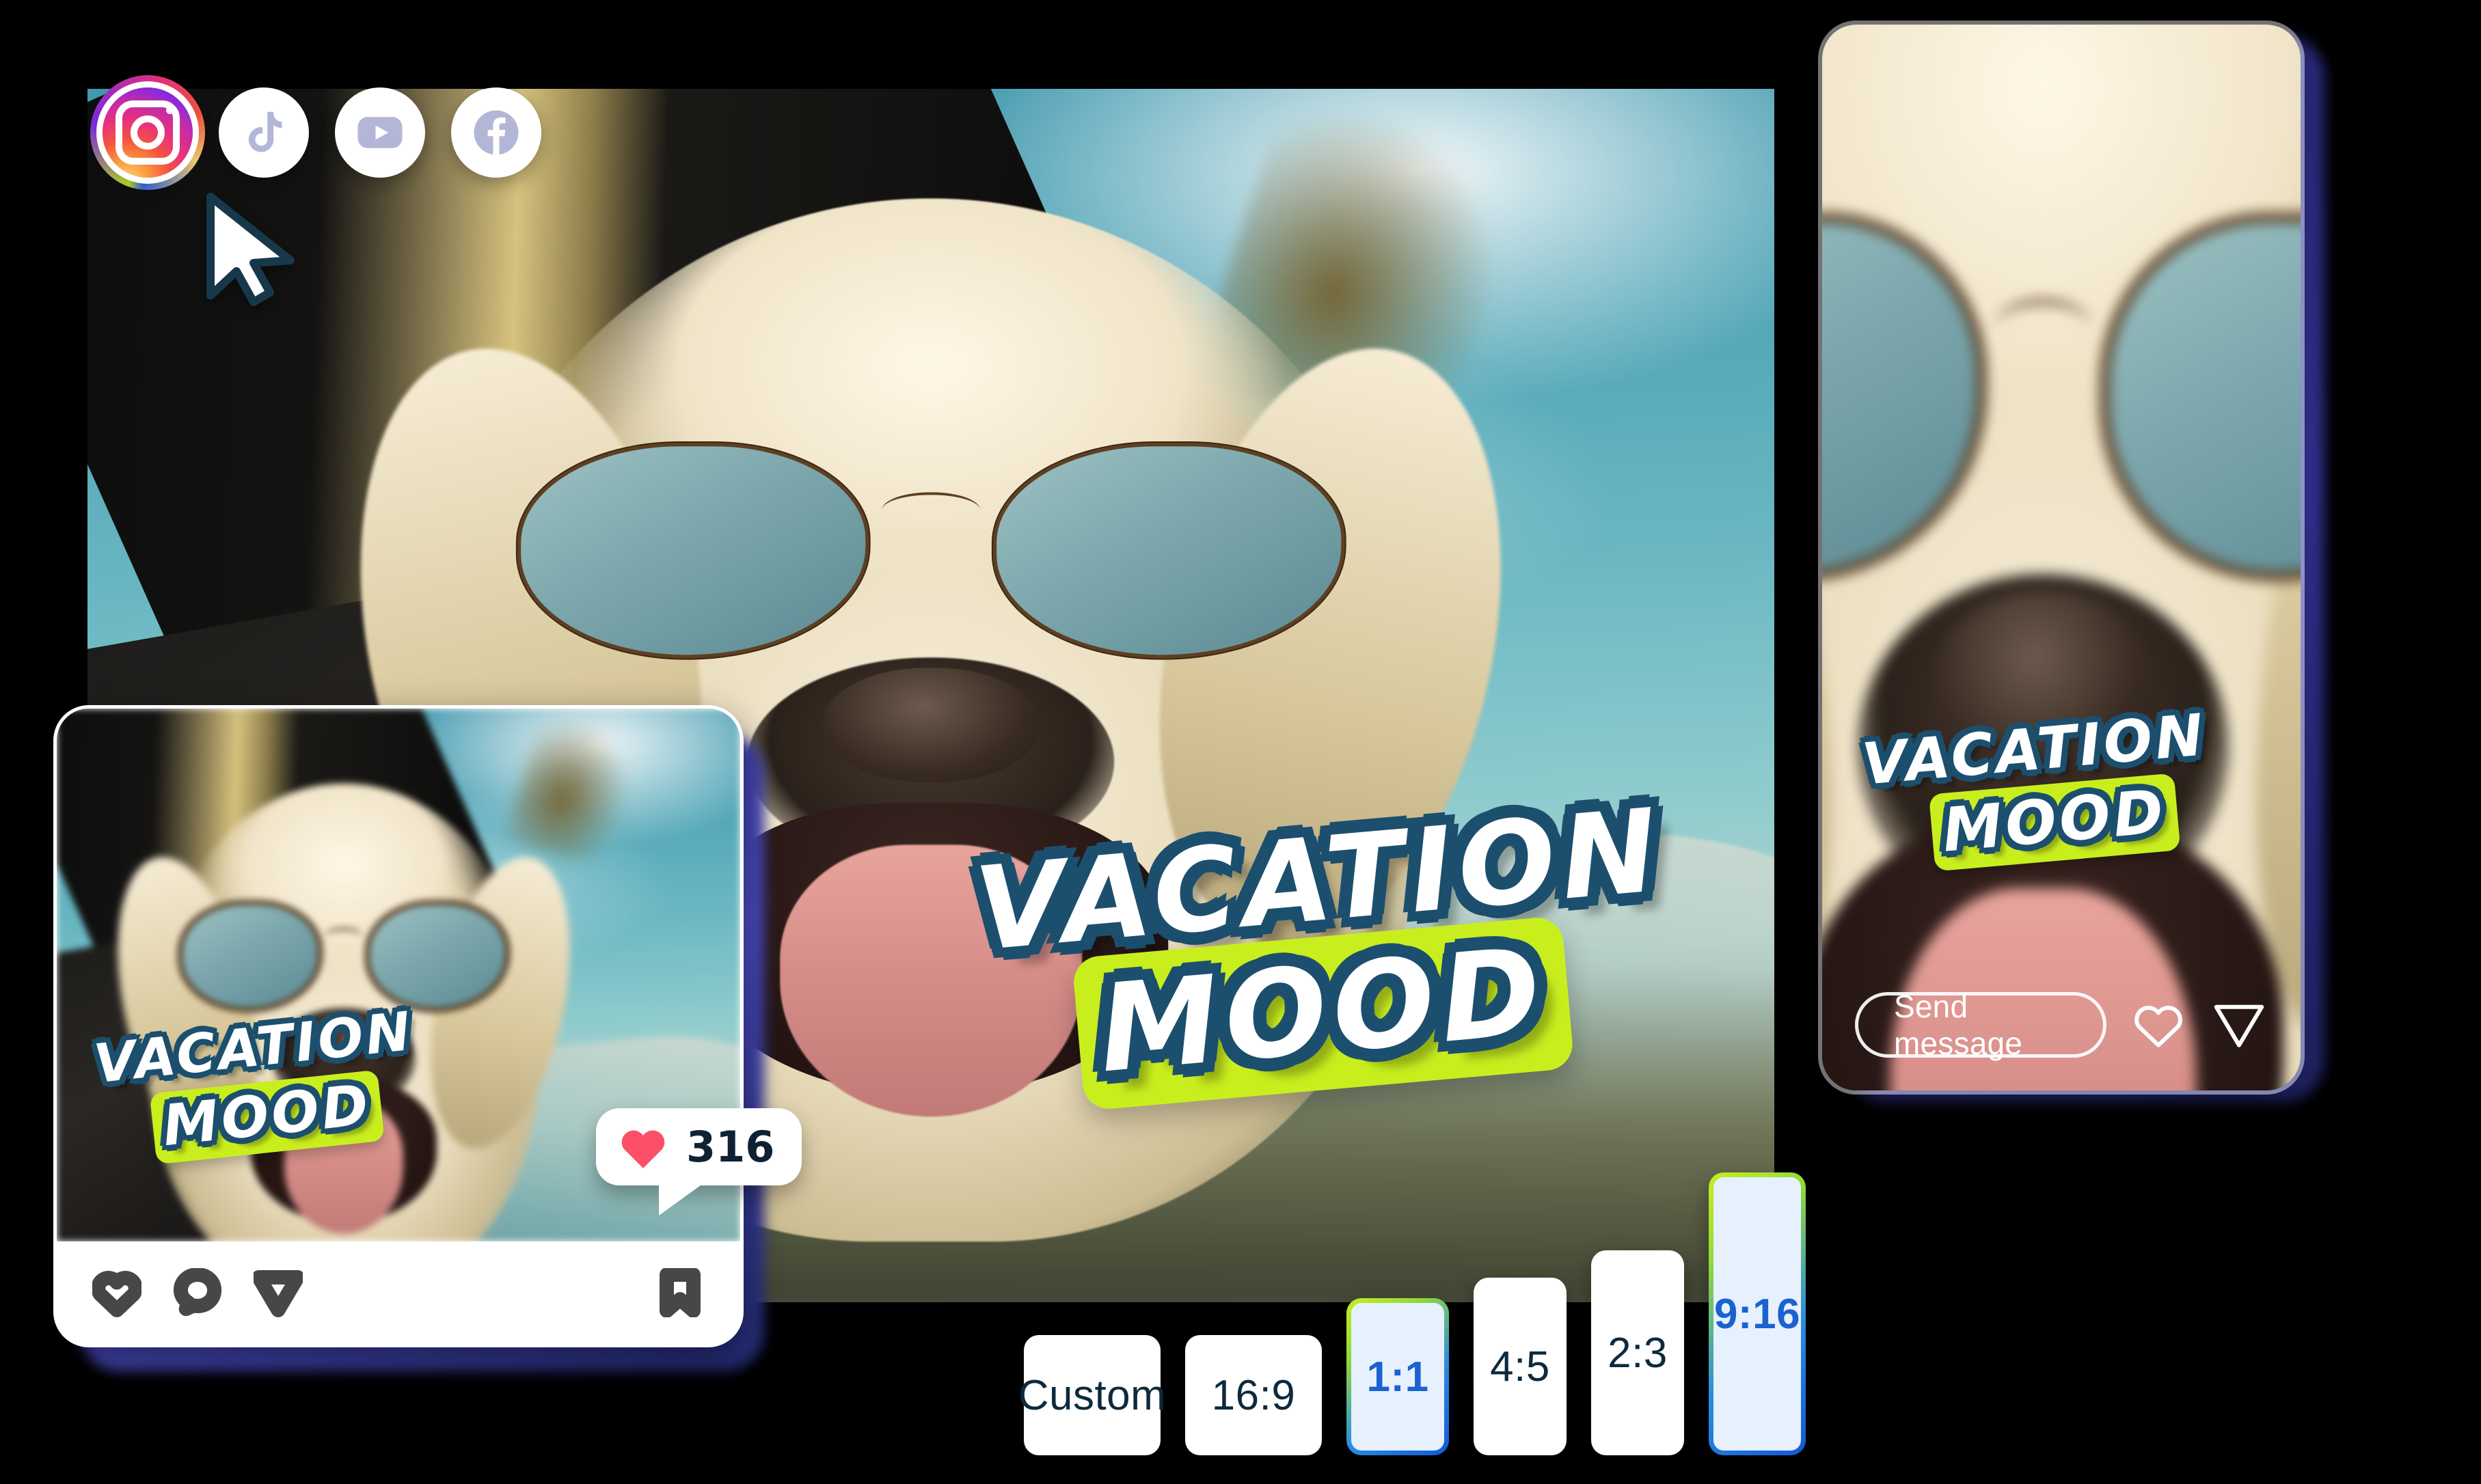 This screenshot has height=1484, width=2481. What do you see at coordinates (315, 133) in the screenshot?
I see `social-platform-bar` at bounding box center [315, 133].